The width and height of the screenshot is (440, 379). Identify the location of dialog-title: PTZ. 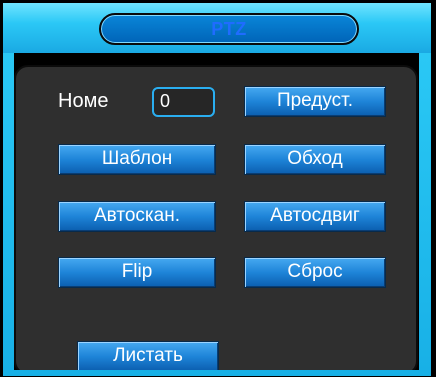
(229, 29).